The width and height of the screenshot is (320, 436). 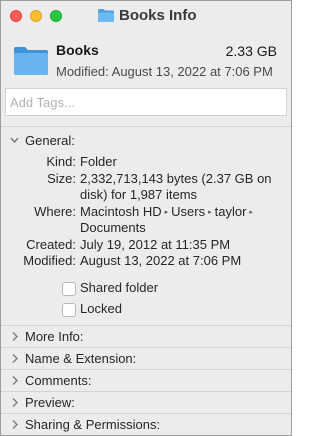 What do you see at coordinates (54, 336) in the screenshot?
I see `section-label: More Info:` at bounding box center [54, 336].